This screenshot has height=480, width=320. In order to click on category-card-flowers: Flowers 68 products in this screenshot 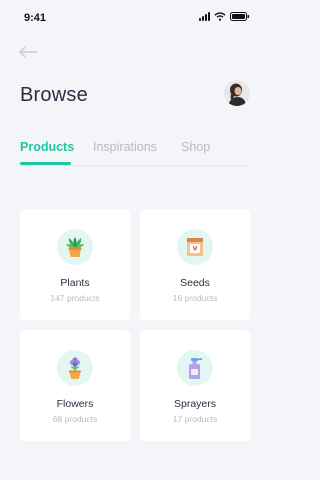, I will do `click(75, 385)`.